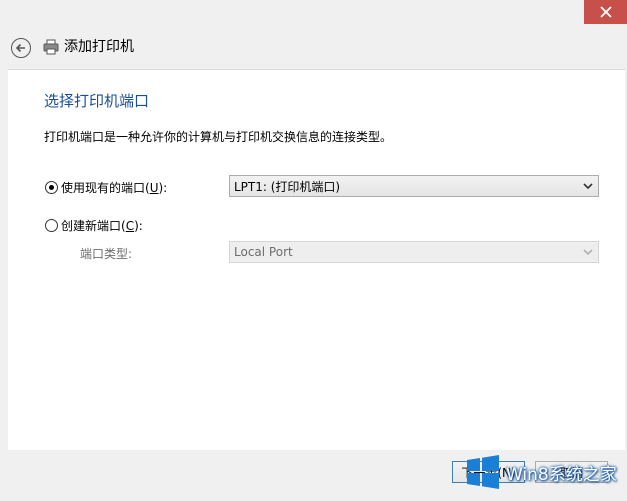  I want to click on create-new-port-radio: 创建新端口(C):, so click(94, 225).